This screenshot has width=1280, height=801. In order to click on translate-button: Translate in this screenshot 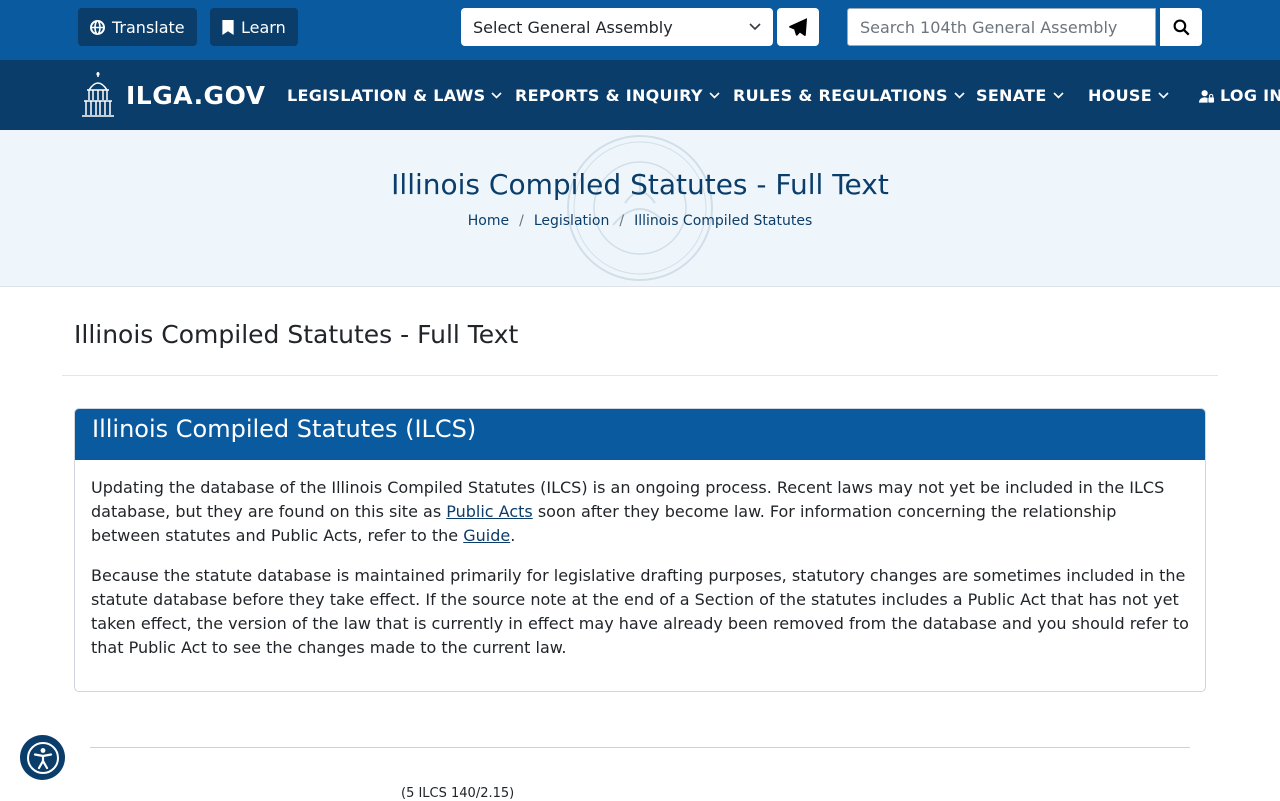, I will do `click(137, 27)`.